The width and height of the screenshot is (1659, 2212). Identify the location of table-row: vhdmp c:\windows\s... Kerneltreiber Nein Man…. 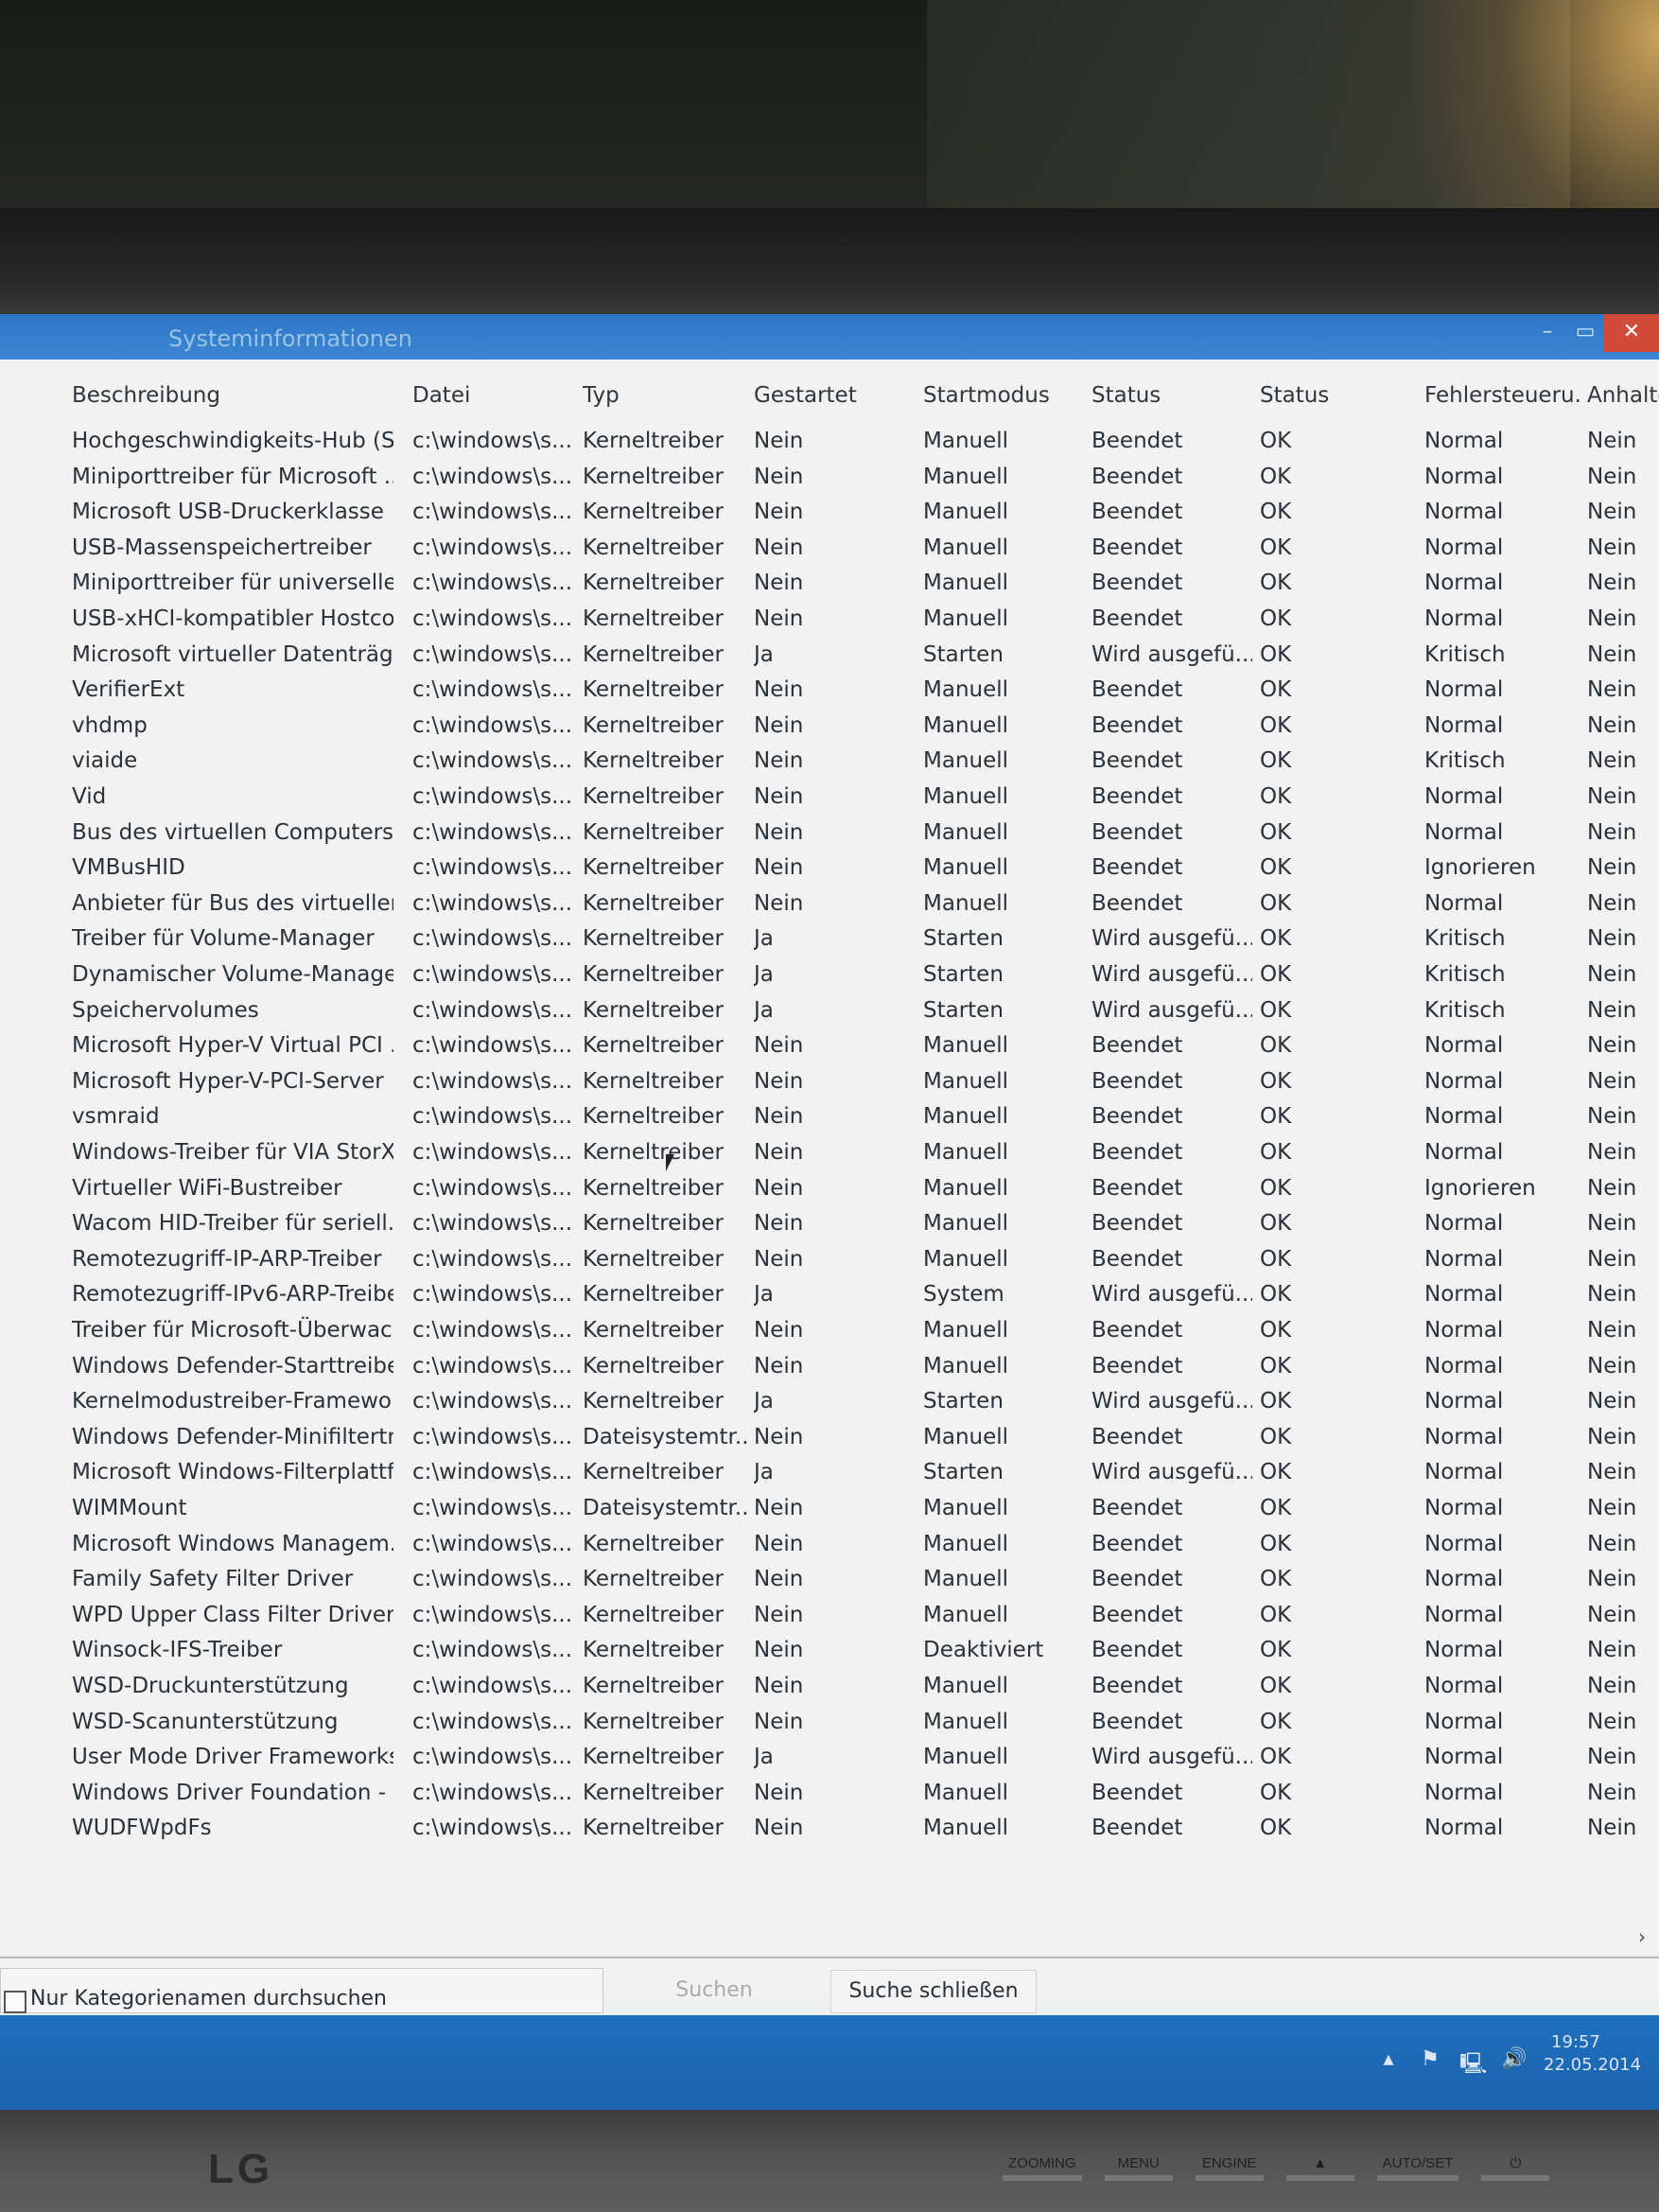
(829, 727).